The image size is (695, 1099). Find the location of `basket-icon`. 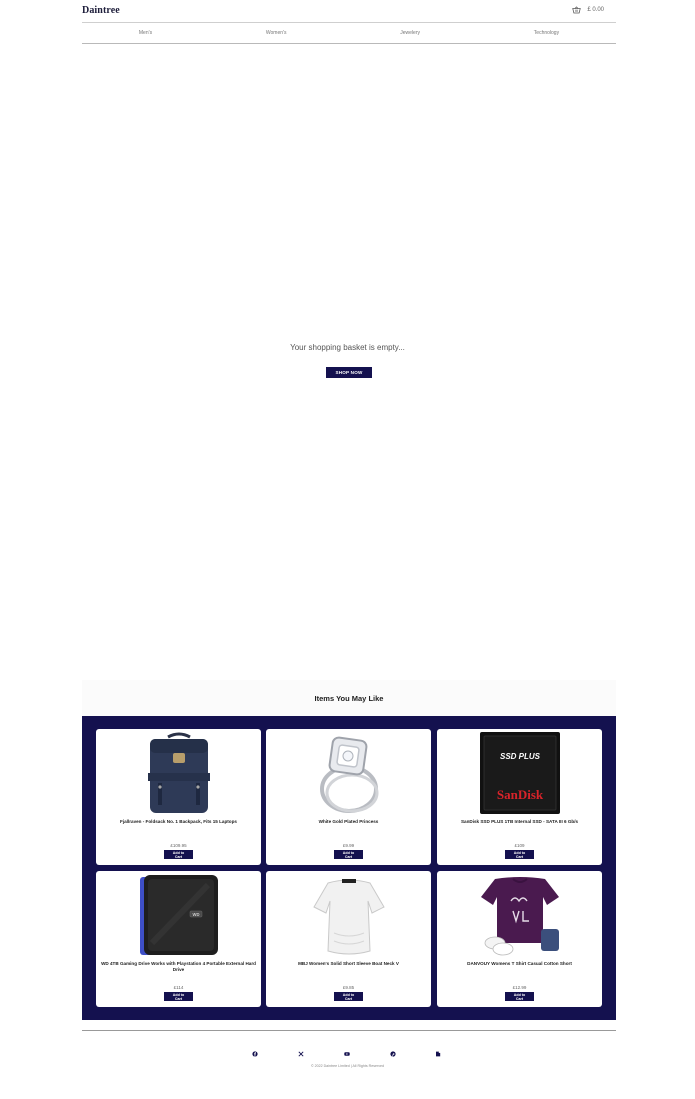

basket-icon is located at coordinates (577, 10).